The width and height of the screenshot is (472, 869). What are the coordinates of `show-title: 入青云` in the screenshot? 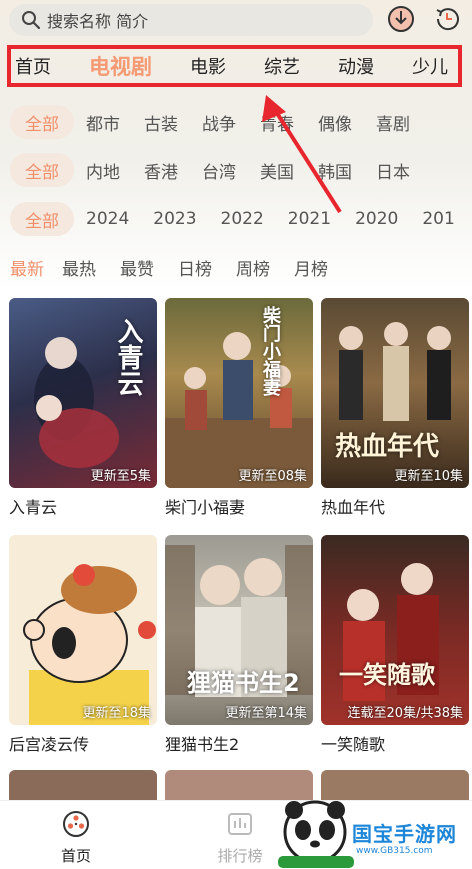 It's located at (83, 506).